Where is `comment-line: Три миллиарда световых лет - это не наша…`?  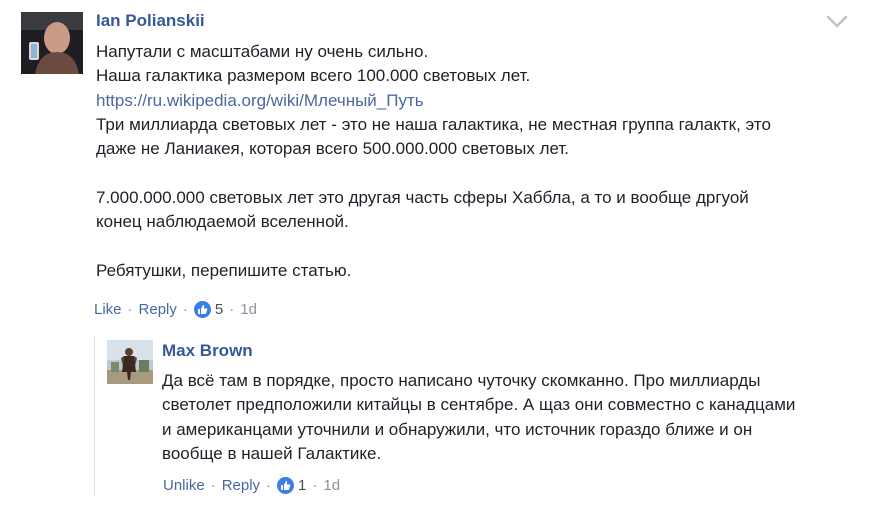 comment-line: Три миллиарда световых лет - это не наша… is located at coordinates (433, 124).